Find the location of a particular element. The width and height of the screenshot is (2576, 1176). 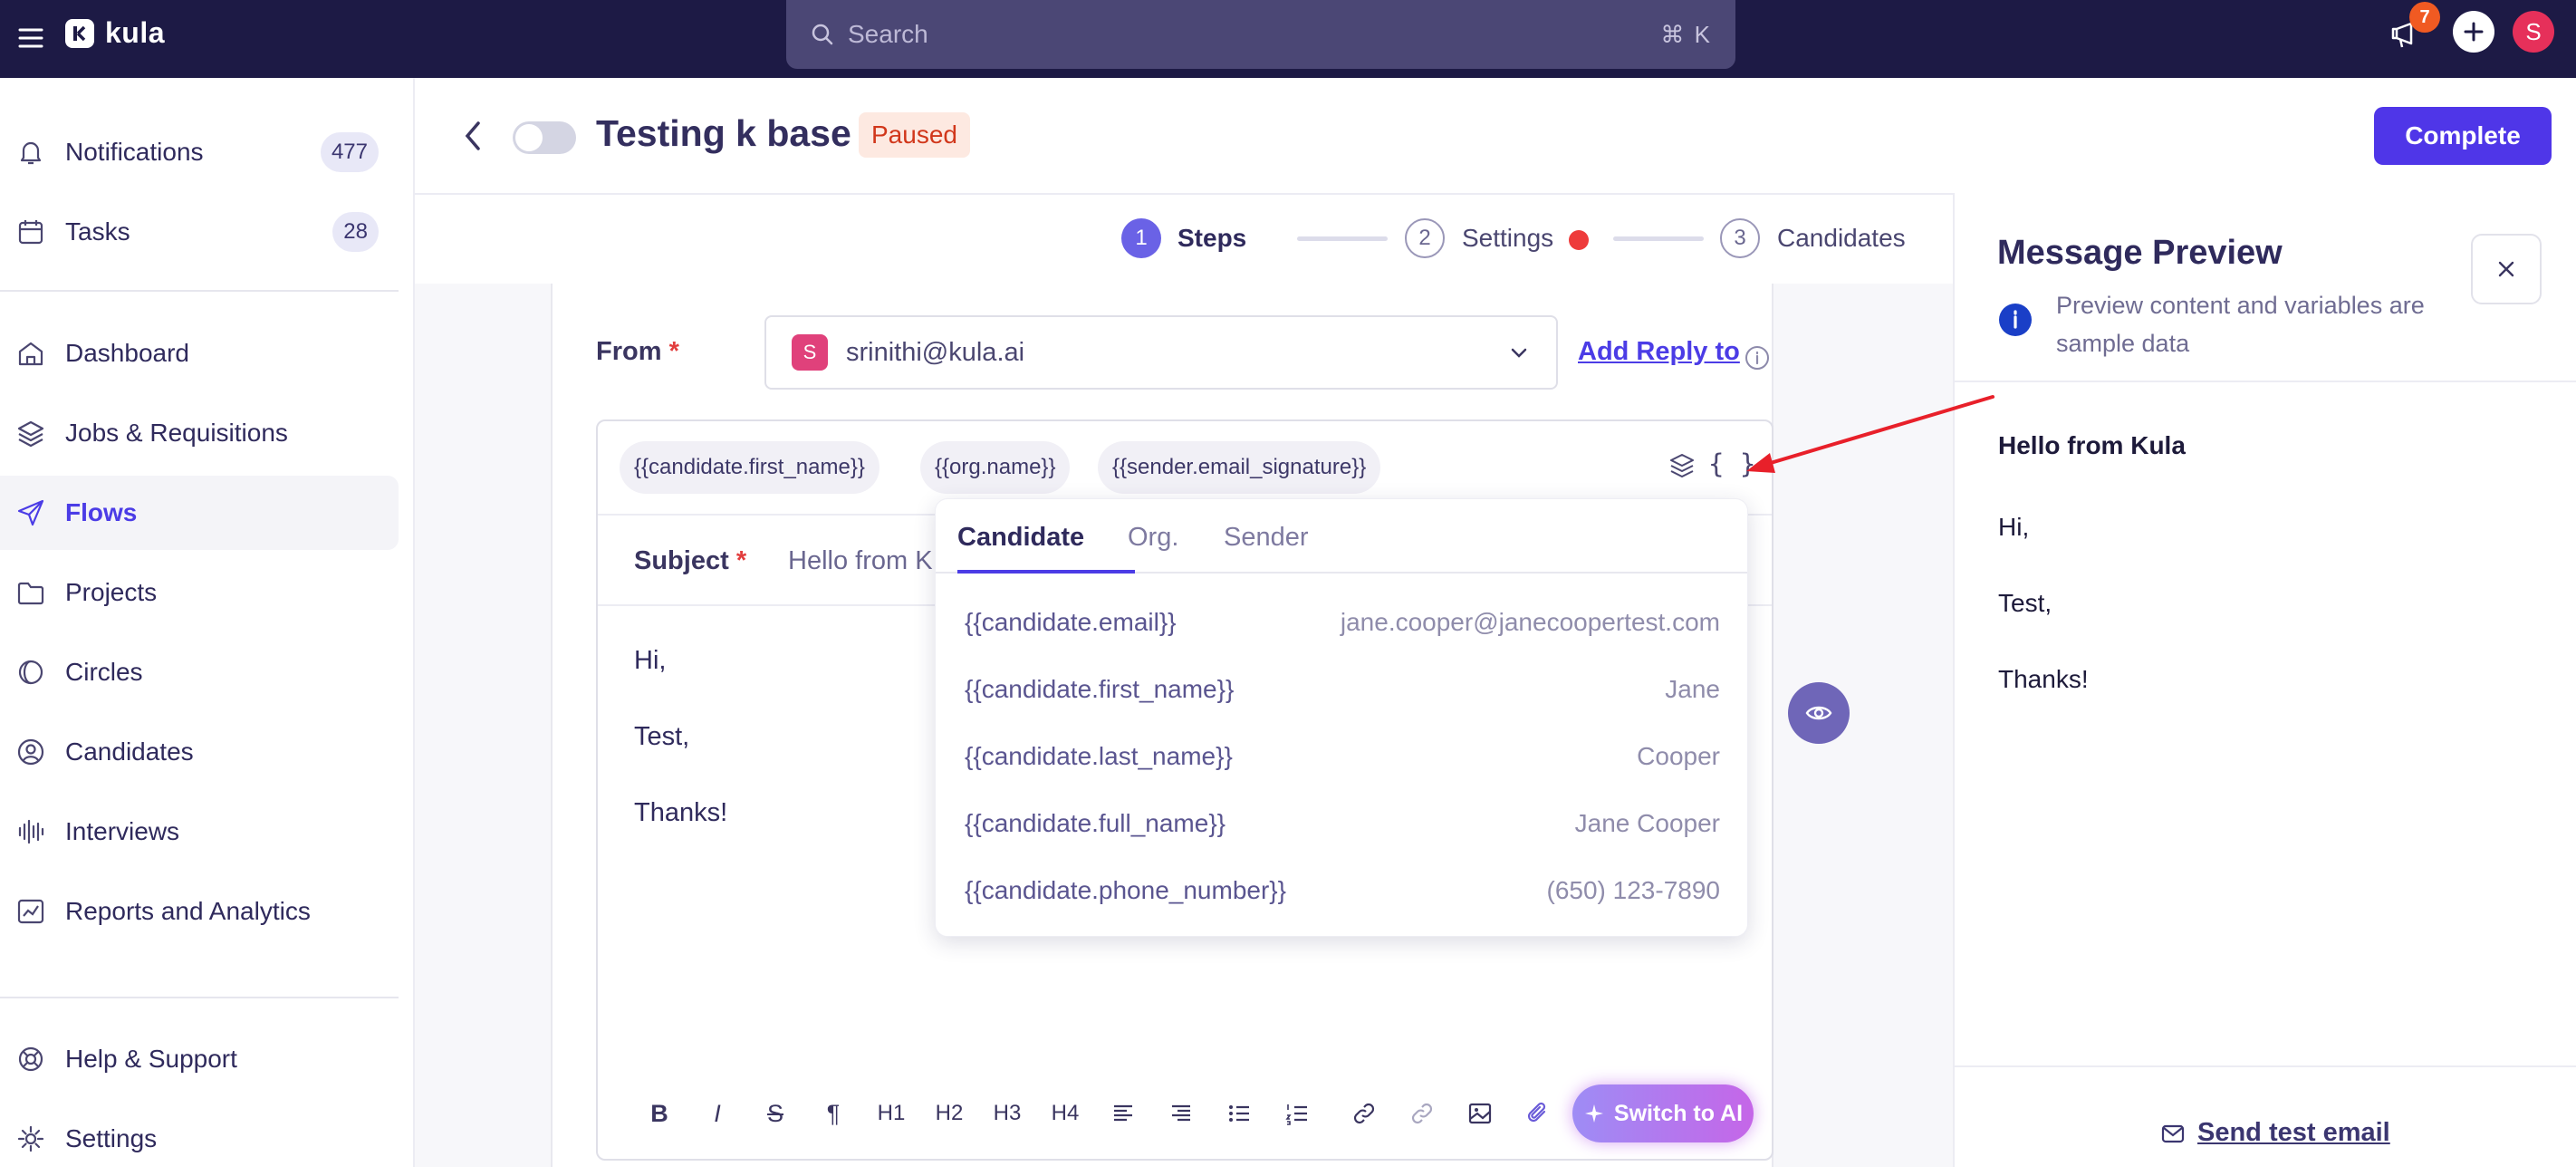

notifications-count: 477 is located at coordinates (349, 152).